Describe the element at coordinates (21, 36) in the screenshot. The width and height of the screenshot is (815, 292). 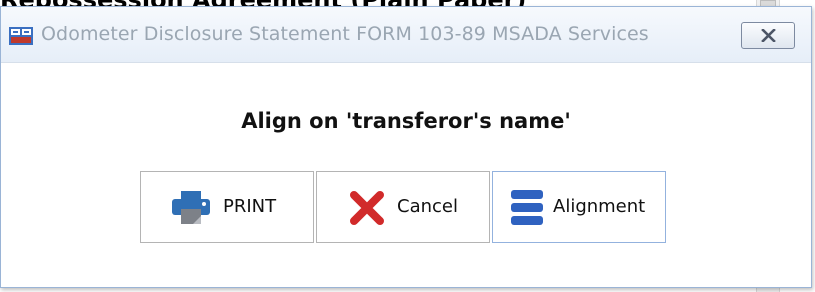
I see `form-app-icon` at that location.